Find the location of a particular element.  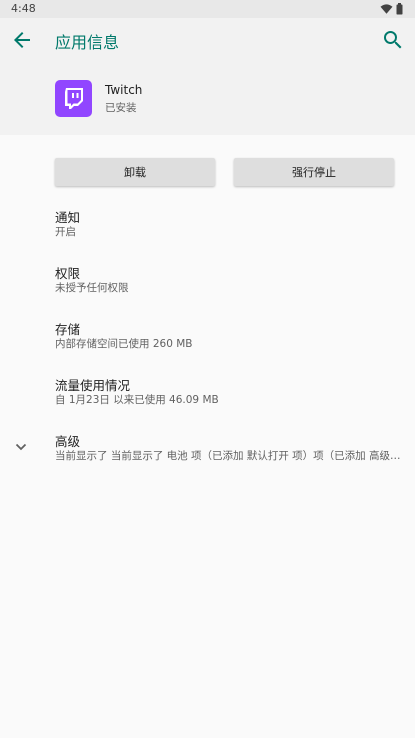

arrow-back-icon is located at coordinates (22, 40).